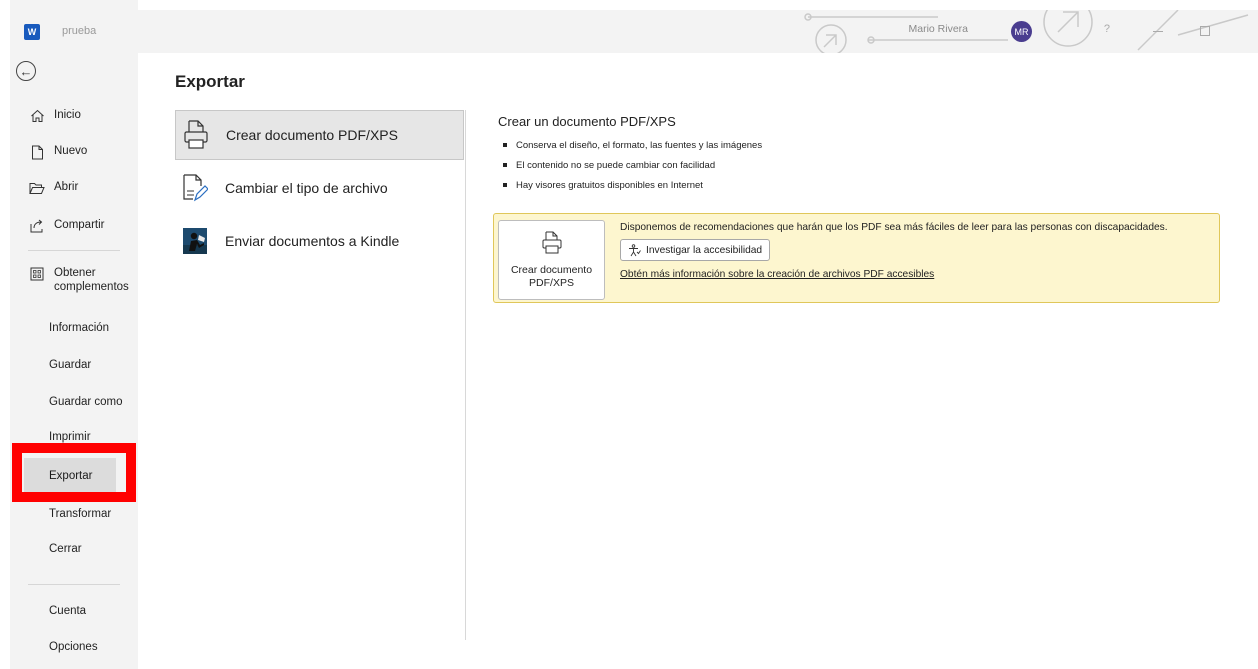  I want to click on nav-item-inicio: Inicio, so click(74, 116).